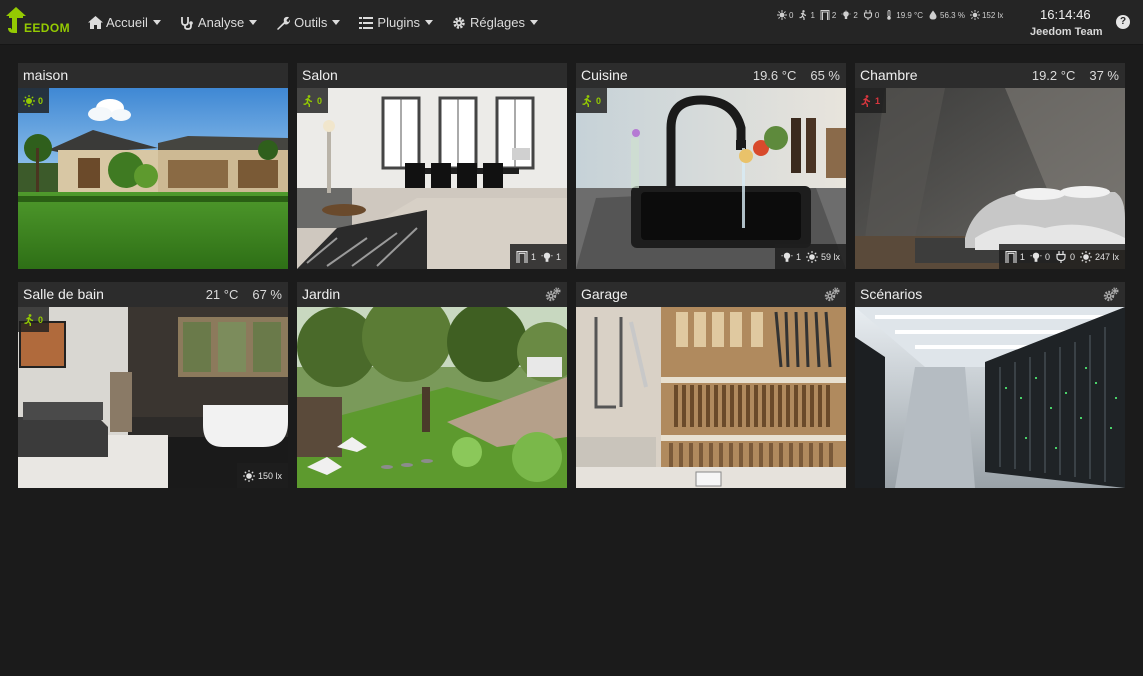  What do you see at coordinates (218, 22) in the screenshot?
I see `menu-analyse: Analyse` at bounding box center [218, 22].